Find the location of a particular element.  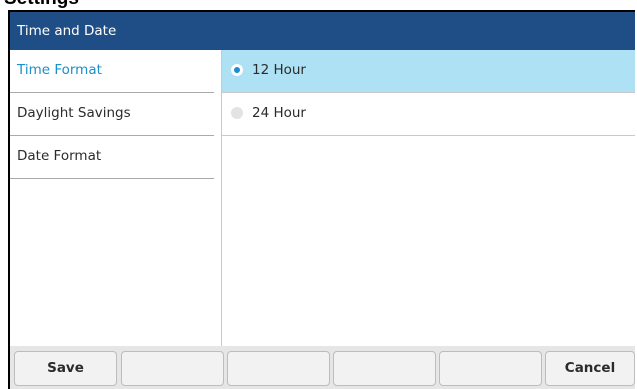

sidebar-item-daylight-savings: Daylight Savings is located at coordinates (112, 114).